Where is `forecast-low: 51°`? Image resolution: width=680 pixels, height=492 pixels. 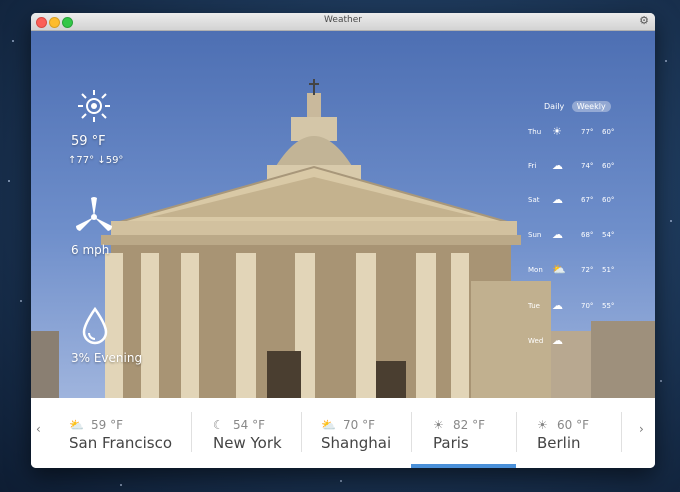 forecast-low: 51° is located at coordinates (608, 270).